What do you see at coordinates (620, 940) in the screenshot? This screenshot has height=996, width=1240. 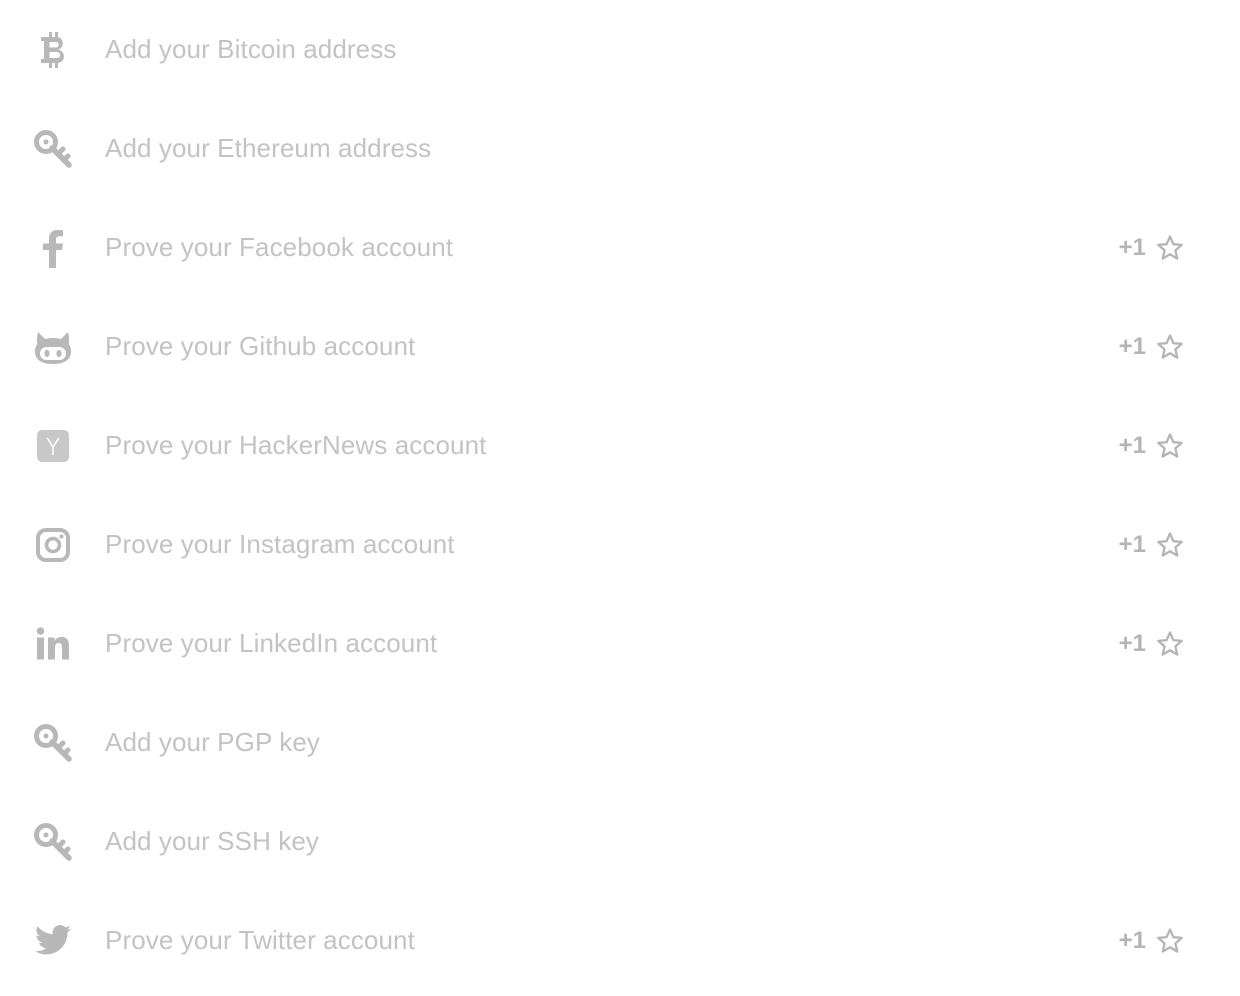 I see `row-twitter: Prove your Twitter account +1` at bounding box center [620, 940].